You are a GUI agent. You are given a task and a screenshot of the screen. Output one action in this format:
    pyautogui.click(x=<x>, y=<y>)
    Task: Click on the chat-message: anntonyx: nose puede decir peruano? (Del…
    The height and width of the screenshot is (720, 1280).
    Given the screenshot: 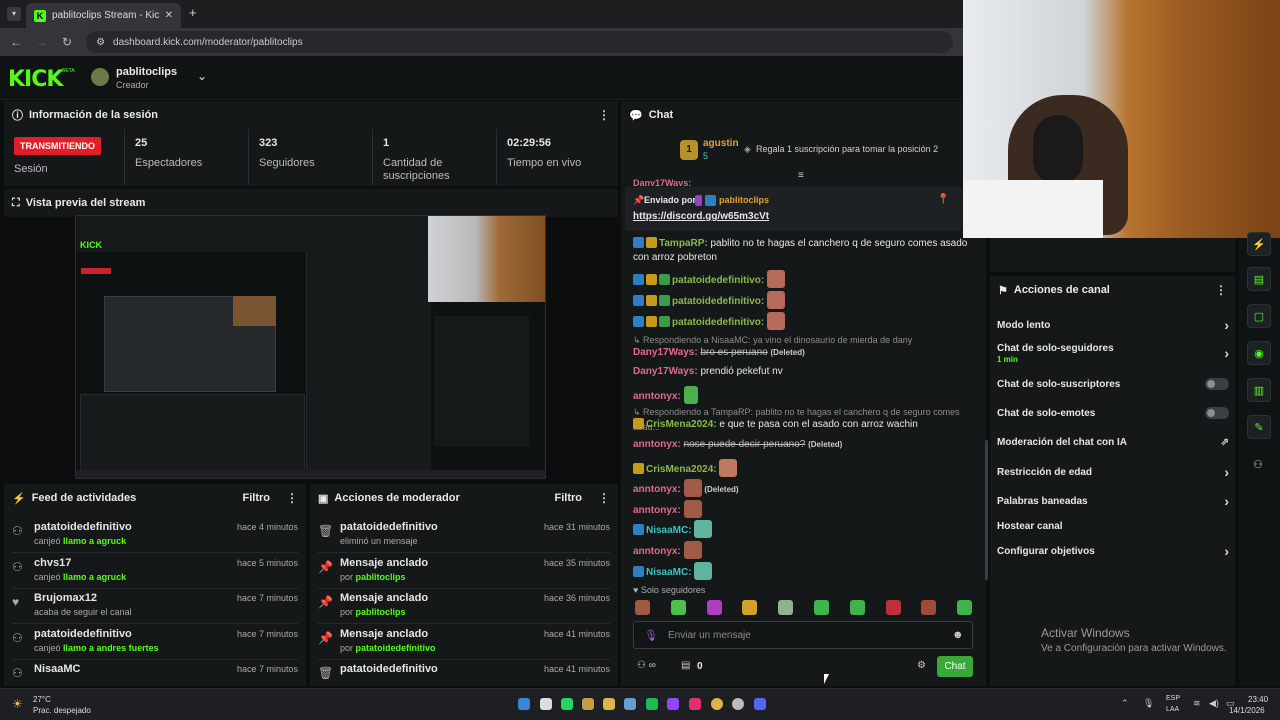 What is the action you would take?
    pyautogui.click(x=803, y=445)
    